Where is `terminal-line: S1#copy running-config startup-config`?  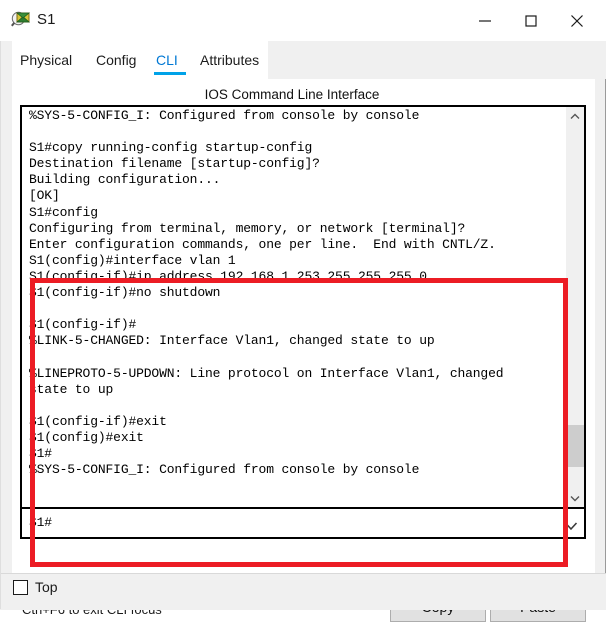
terminal-line: S1#copy running-config startup-config is located at coordinates (171, 148).